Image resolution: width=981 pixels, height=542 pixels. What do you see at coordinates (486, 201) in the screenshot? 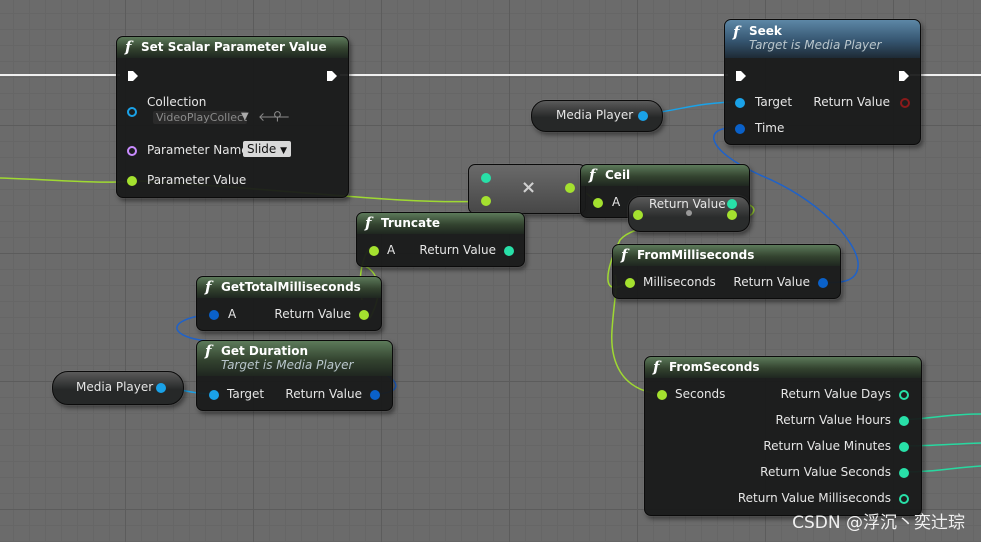
I see `multiply-b-pin` at bounding box center [486, 201].